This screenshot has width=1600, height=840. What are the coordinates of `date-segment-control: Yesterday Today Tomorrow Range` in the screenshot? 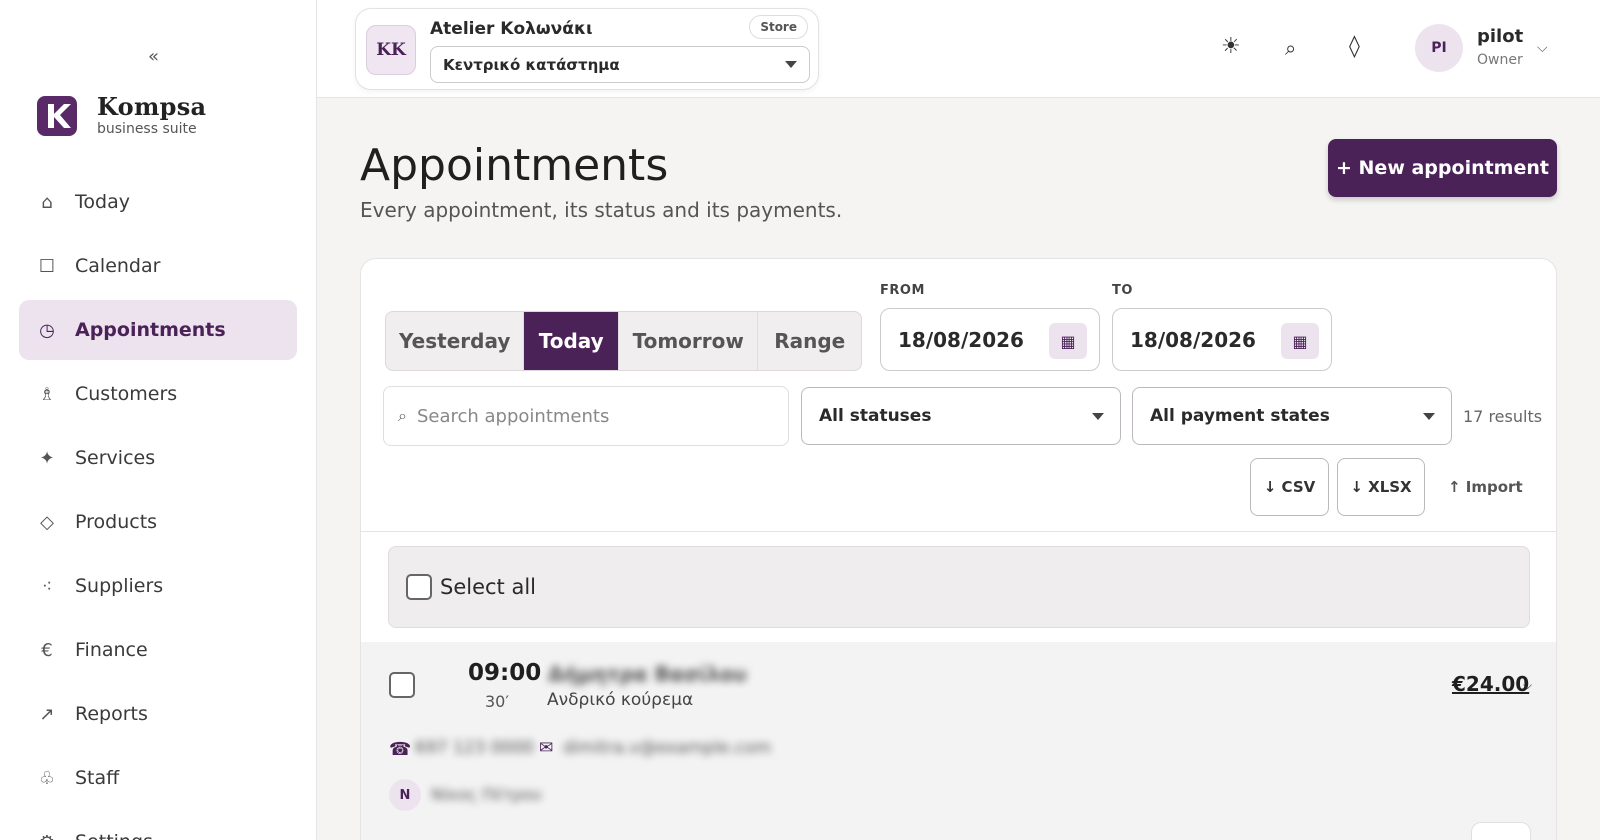 It's located at (623, 341).